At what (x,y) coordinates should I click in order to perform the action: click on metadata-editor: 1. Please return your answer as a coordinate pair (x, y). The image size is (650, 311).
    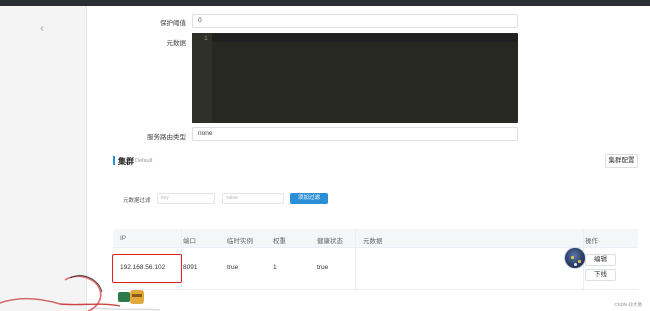
    Looking at the image, I should click on (355, 78).